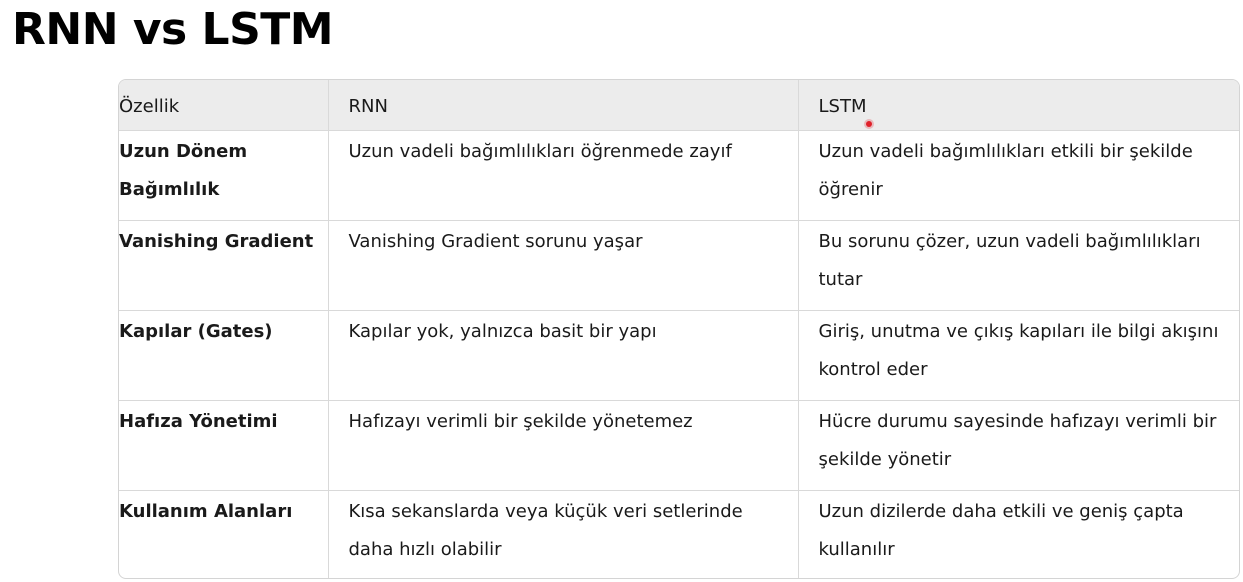 The width and height of the screenshot is (1243, 582). Describe the element at coordinates (224, 105) in the screenshot. I see `header-feature: Özellik` at that location.